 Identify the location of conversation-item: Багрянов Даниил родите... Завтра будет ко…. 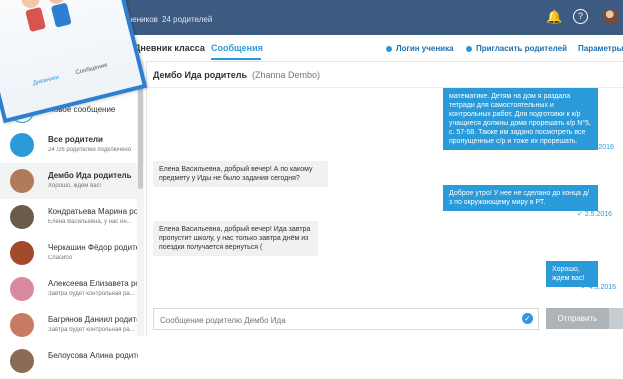
(69, 325).